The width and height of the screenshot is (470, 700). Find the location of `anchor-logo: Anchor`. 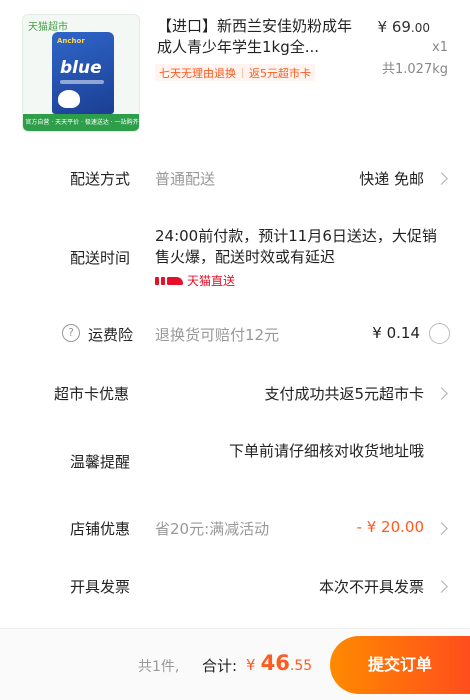

anchor-logo: Anchor is located at coordinates (71, 41).